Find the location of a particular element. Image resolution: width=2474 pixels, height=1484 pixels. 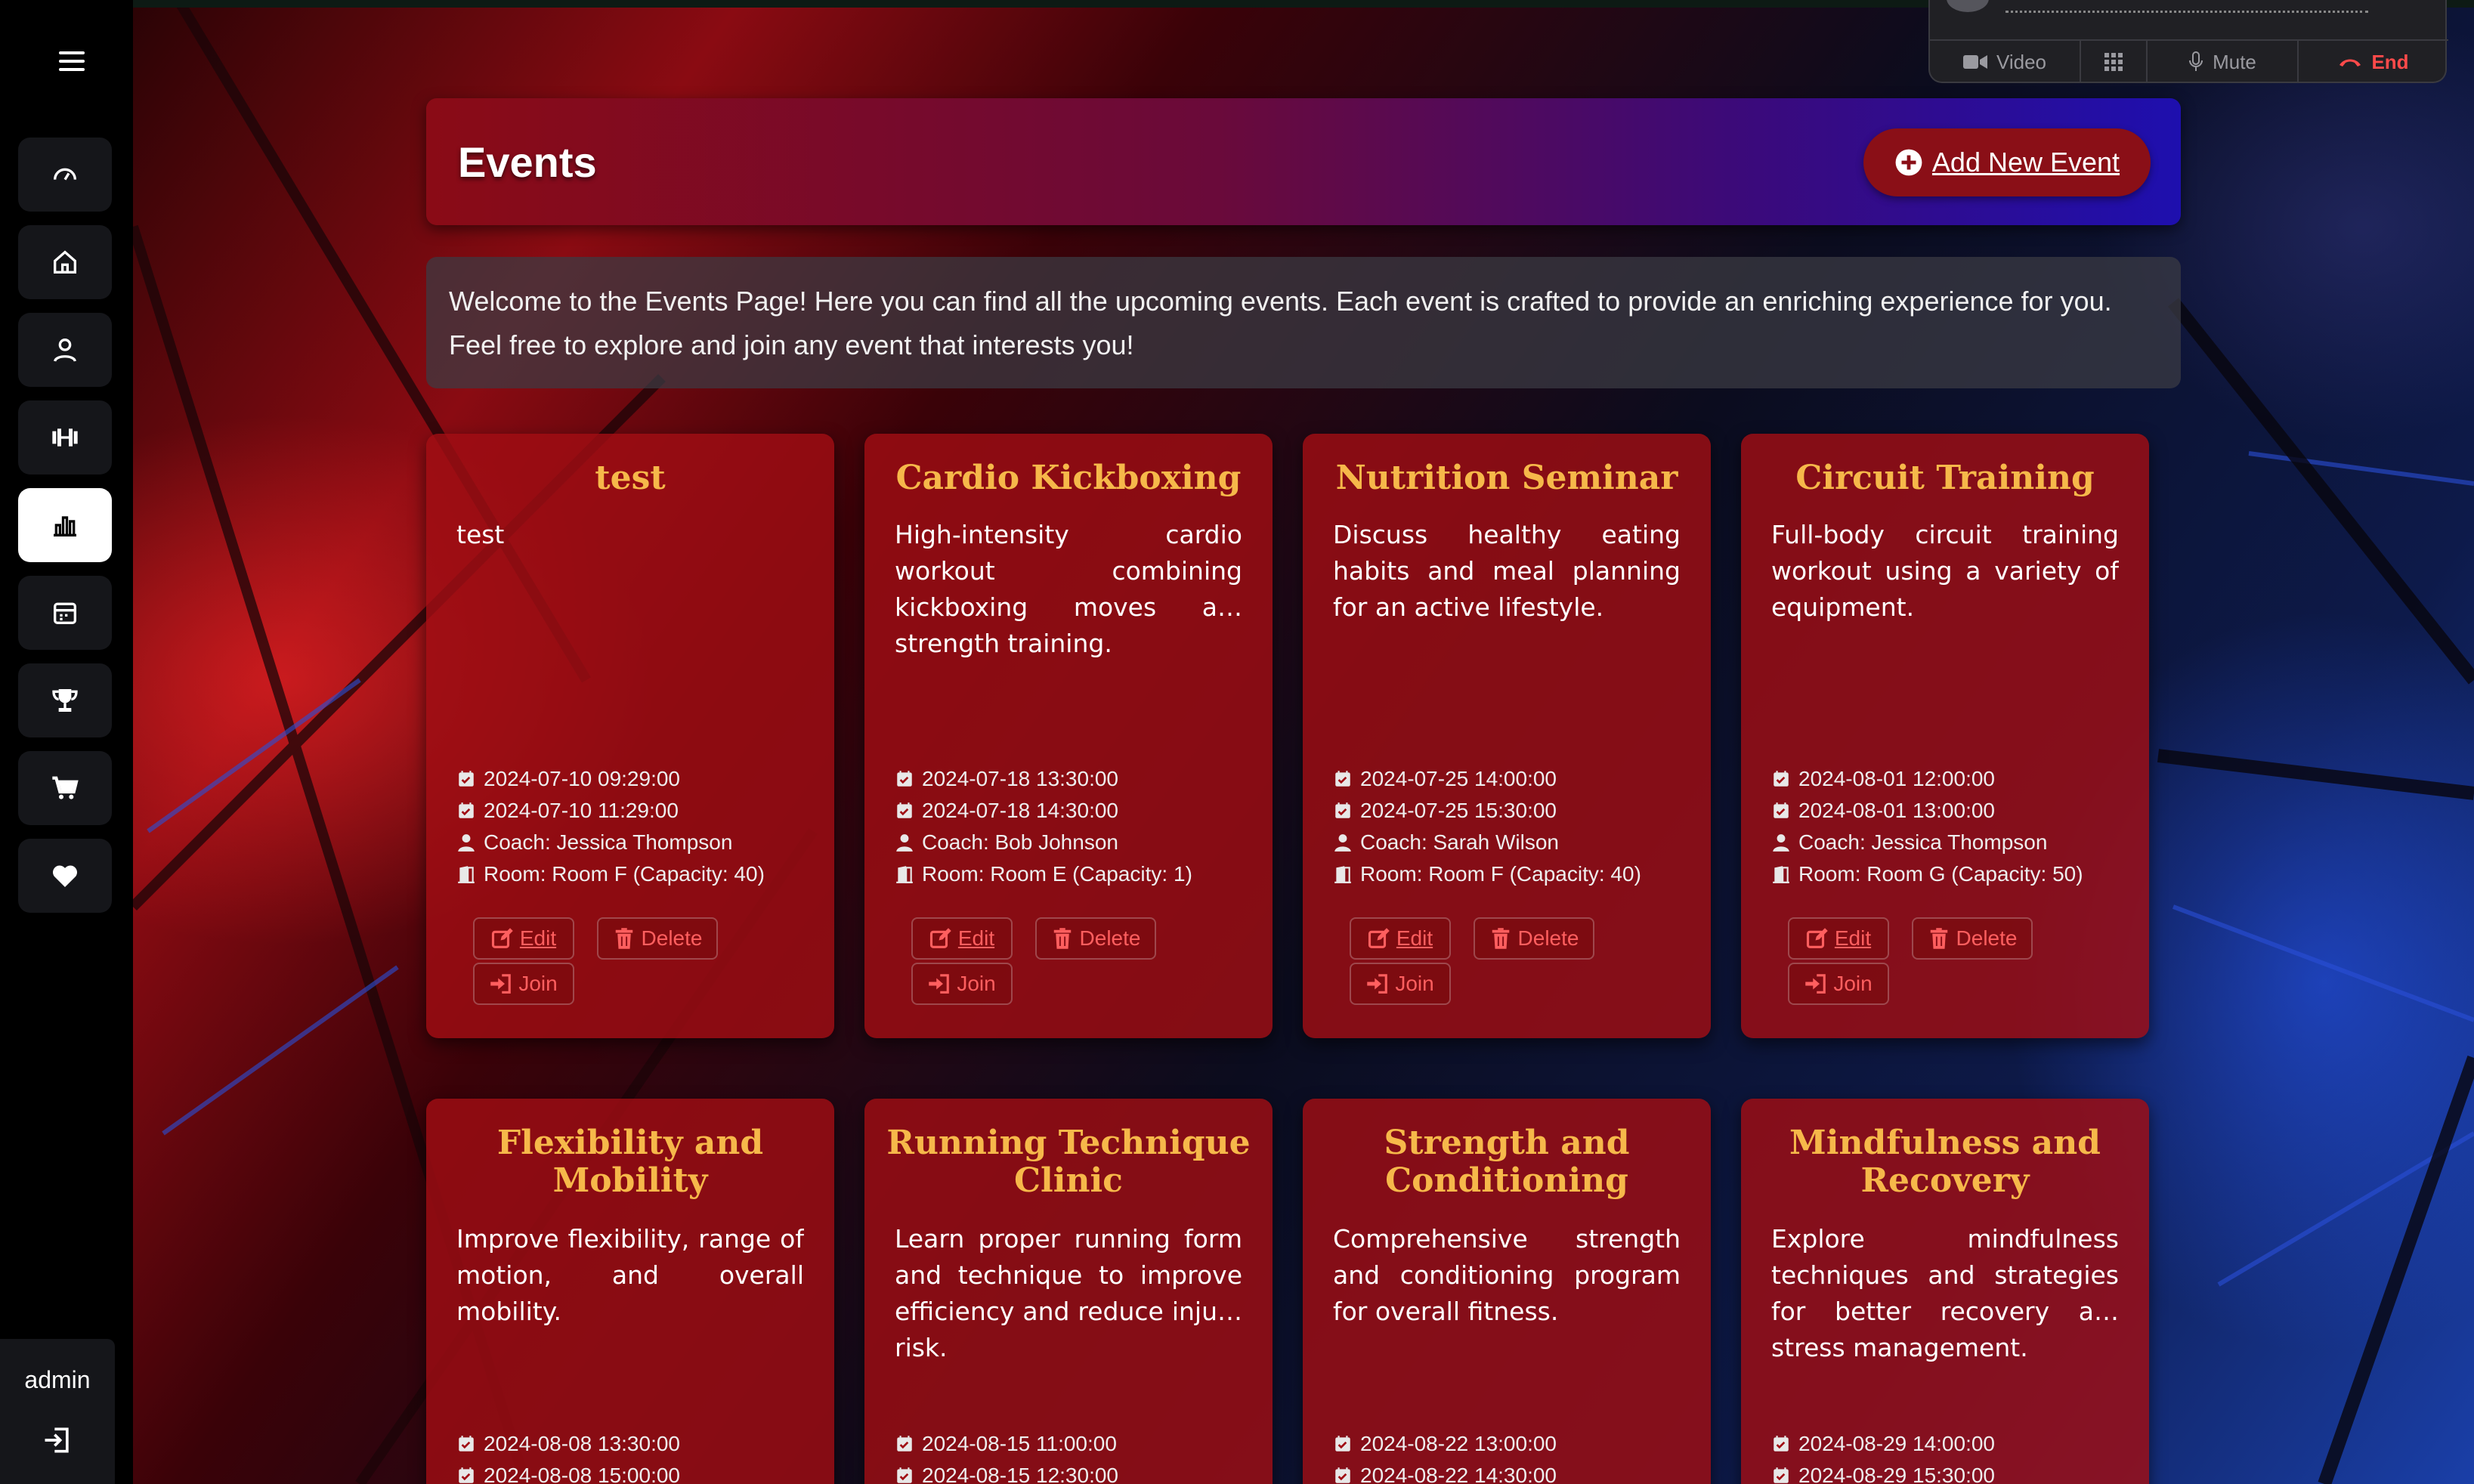

sidebar-item-stats is located at coordinates (65, 525).